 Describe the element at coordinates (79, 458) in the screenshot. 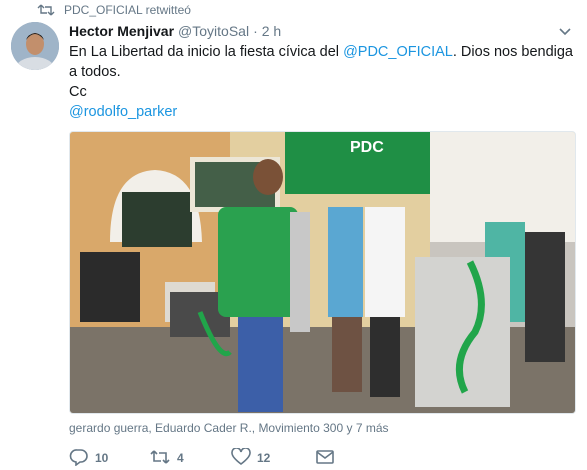

I see `reply-icon` at that location.